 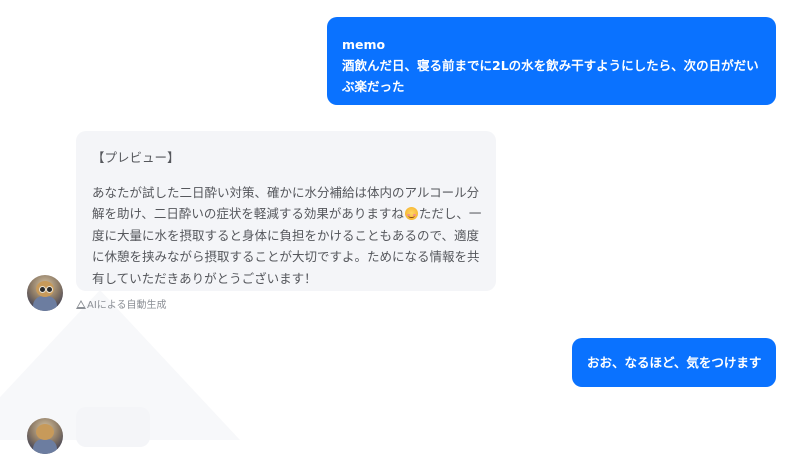 I want to click on ai-avatar, so click(x=45, y=293).